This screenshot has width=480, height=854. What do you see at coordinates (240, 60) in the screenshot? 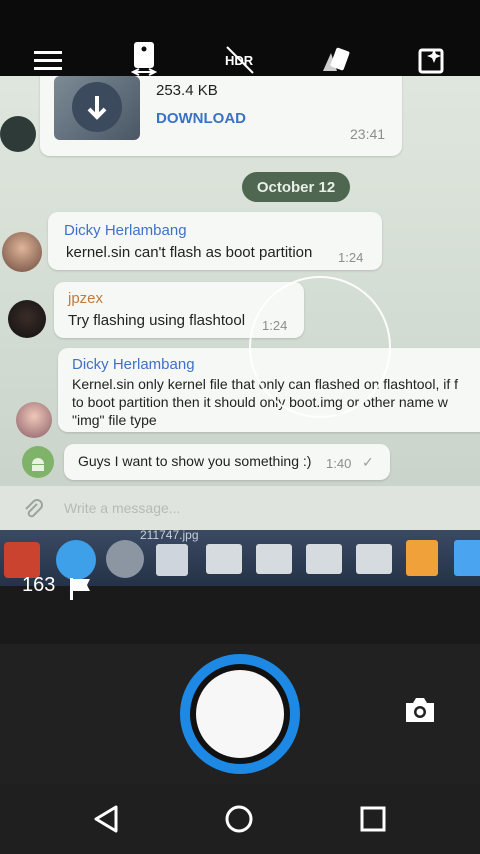
I see `hdr-off-icon: HDR` at bounding box center [240, 60].